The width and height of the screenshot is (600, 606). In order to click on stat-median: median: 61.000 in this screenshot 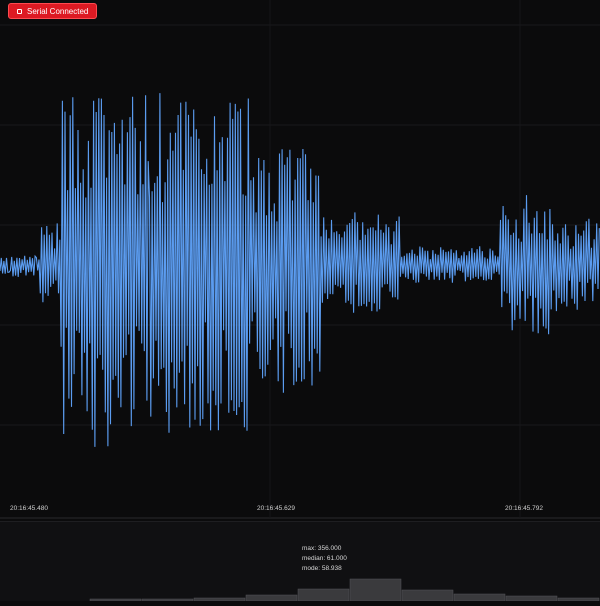, I will do `click(324, 558)`.